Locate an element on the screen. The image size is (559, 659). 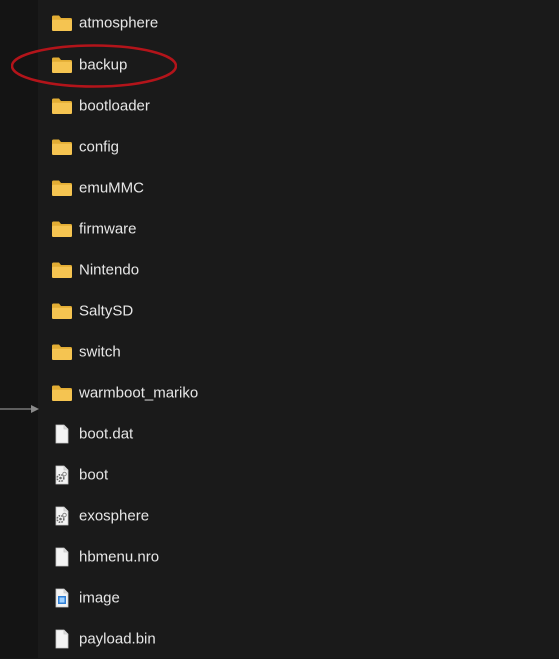
list-item-hbmenu-nro: hbmenu.nro is located at coordinates (298, 556).